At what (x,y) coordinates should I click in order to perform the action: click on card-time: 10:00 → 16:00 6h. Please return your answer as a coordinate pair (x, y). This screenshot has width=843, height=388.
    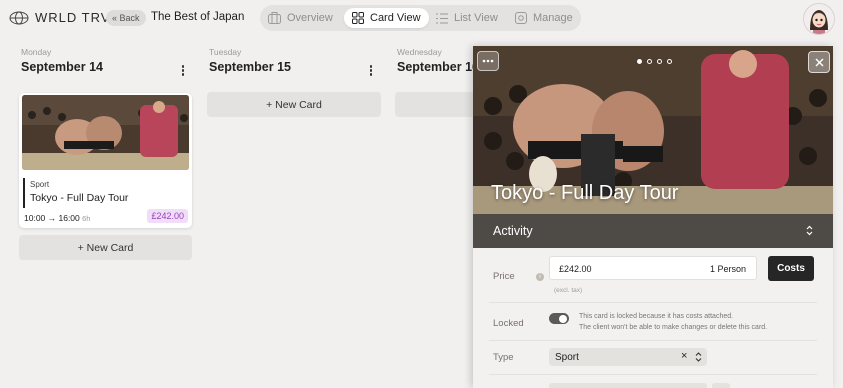
    Looking at the image, I should click on (57, 218).